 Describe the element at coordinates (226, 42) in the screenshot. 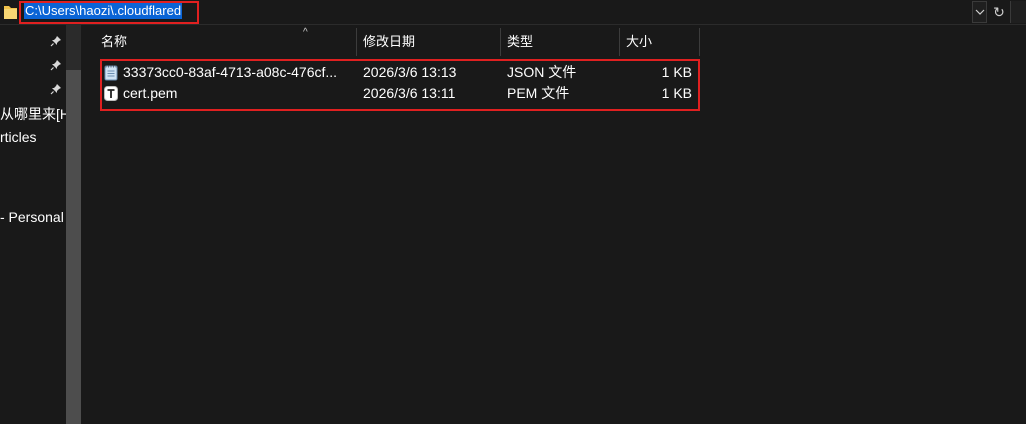

I see `column-header-name: 名称` at that location.